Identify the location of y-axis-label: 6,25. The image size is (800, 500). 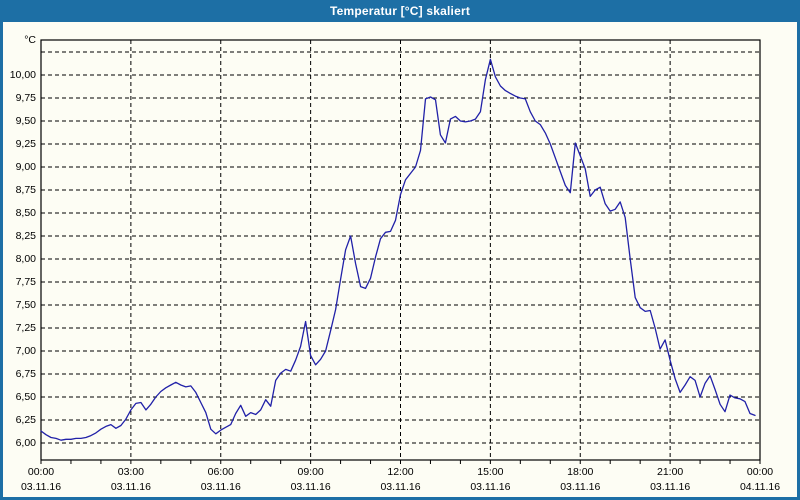
(26, 420).